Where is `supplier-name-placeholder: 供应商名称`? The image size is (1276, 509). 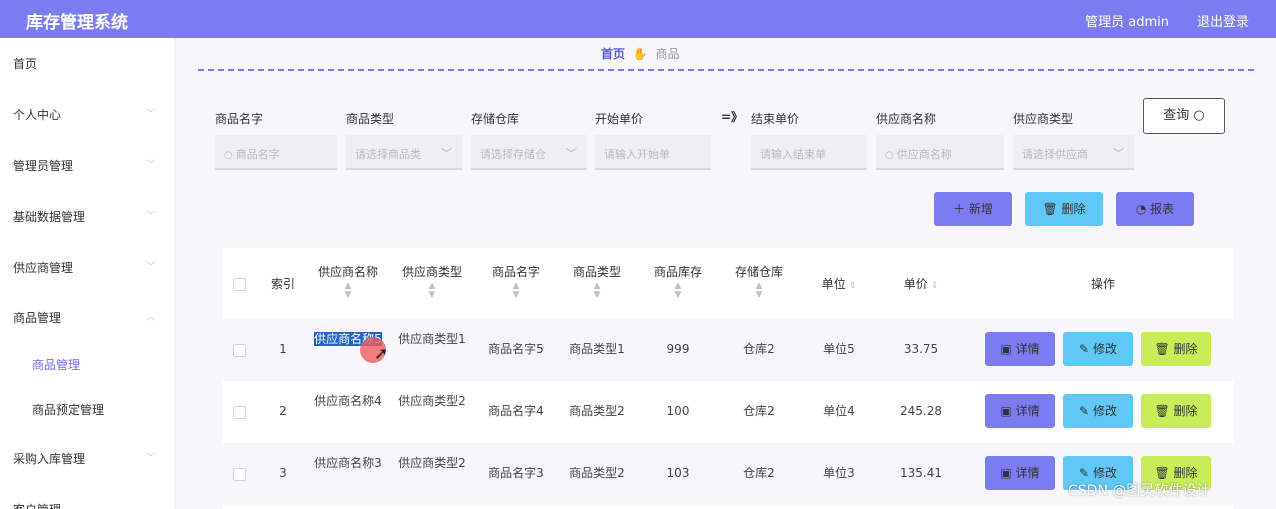 supplier-name-placeholder: 供应商名称 is located at coordinates (924, 154).